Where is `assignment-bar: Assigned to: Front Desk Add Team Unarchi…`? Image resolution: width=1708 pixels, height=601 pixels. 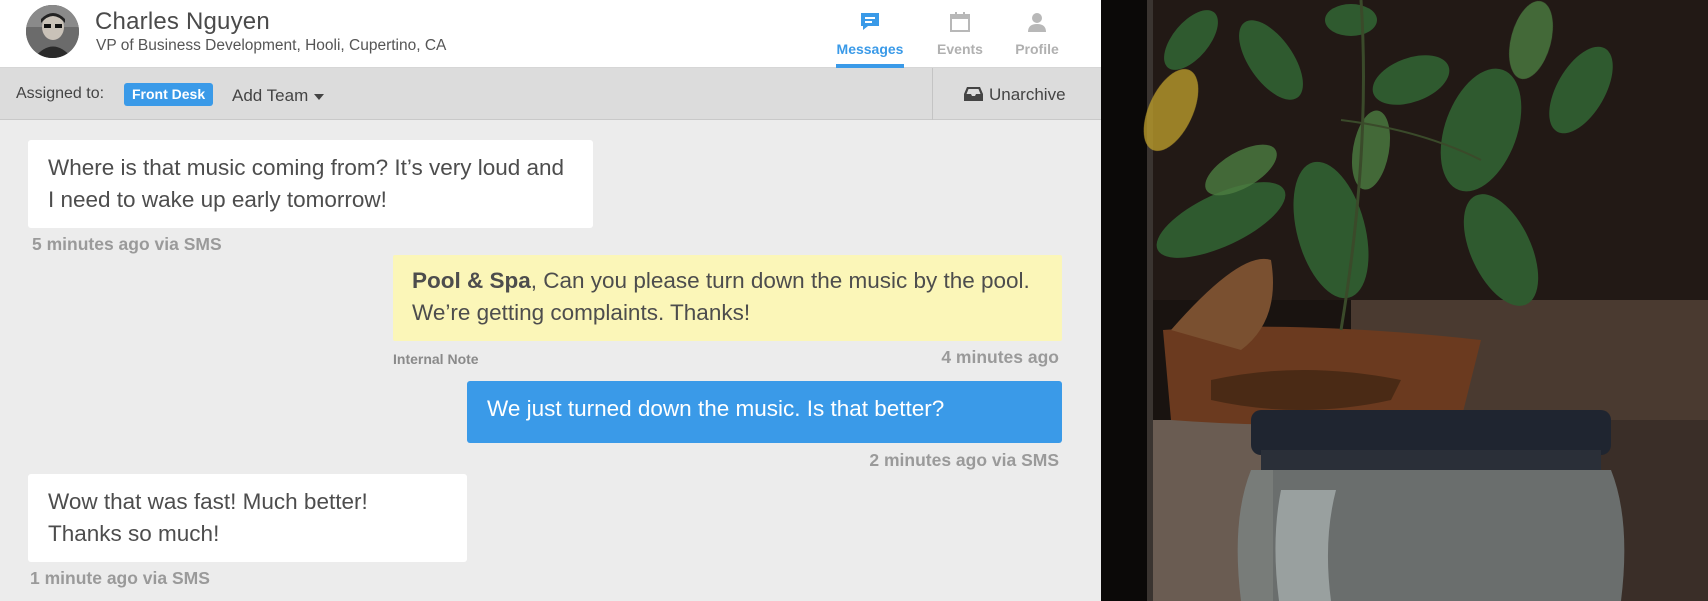
assignment-bar: Assigned to: Front Desk Add Team Unarchi… is located at coordinates (550, 94).